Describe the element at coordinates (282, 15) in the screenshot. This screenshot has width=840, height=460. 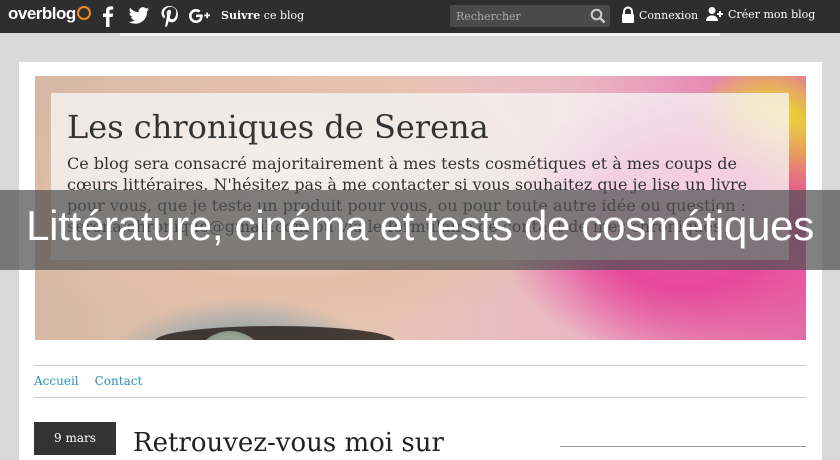
I see `follow-rest: ce blog` at that location.